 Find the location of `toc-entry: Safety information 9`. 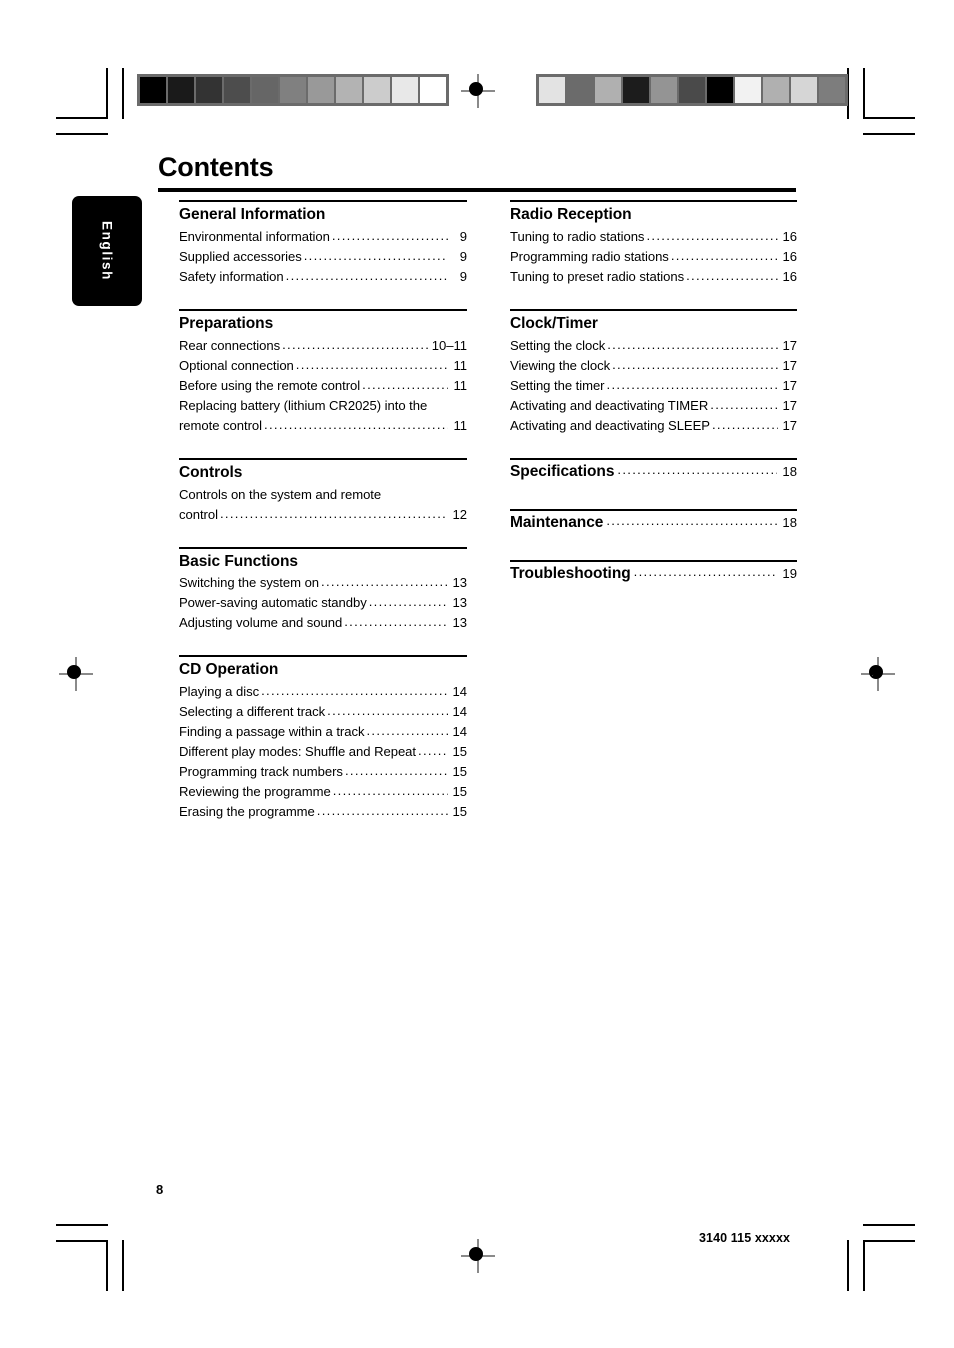

toc-entry: Safety information 9 is located at coordinates (323, 277).